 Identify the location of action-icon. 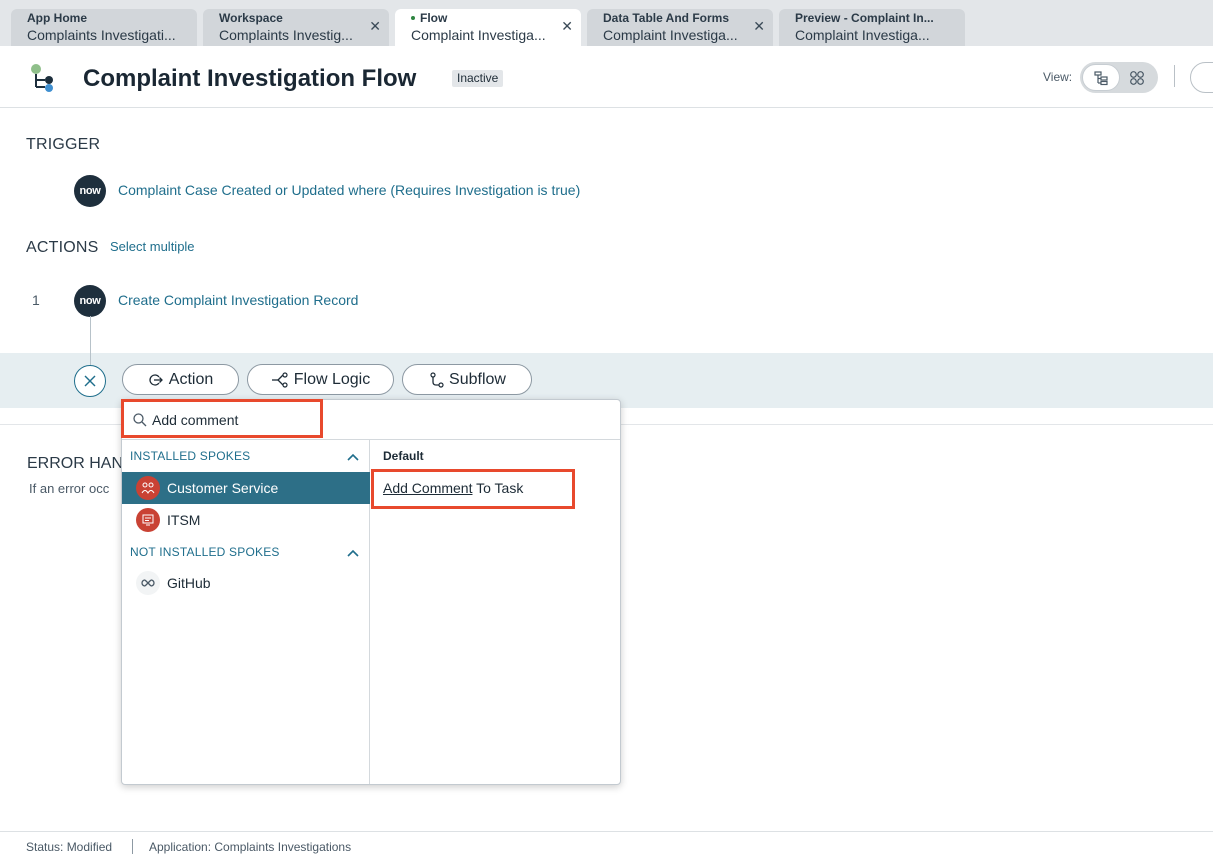
(156, 379).